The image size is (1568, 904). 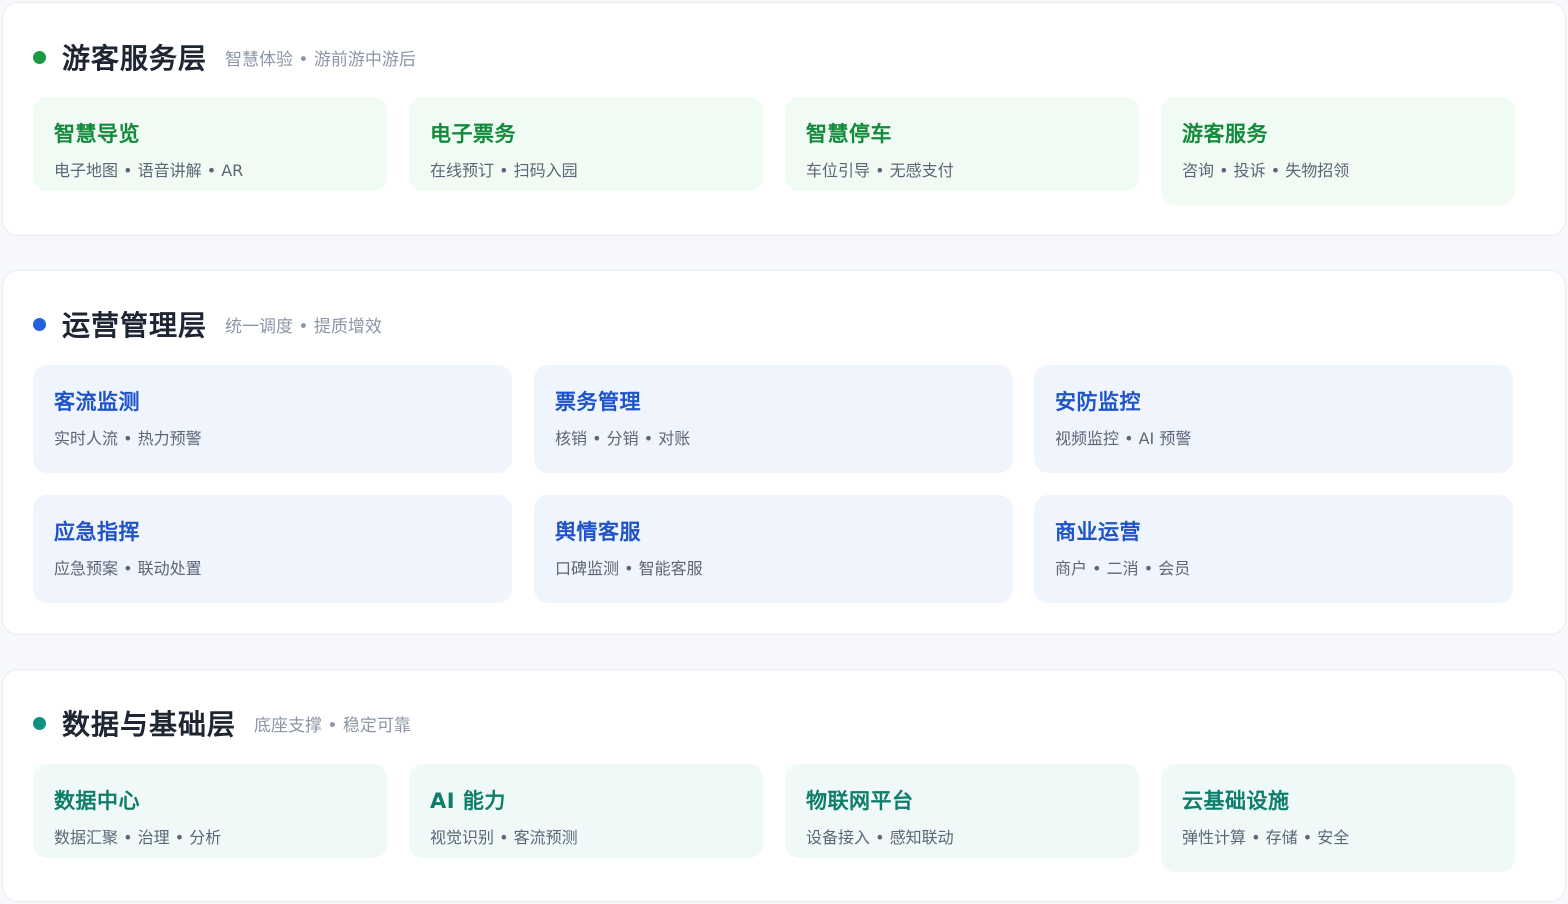 What do you see at coordinates (773, 419) in the screenshot?
I see `card-ticket-management: 票务管理 核销 • 分销 • 对账` at bounding box center [773, 419].